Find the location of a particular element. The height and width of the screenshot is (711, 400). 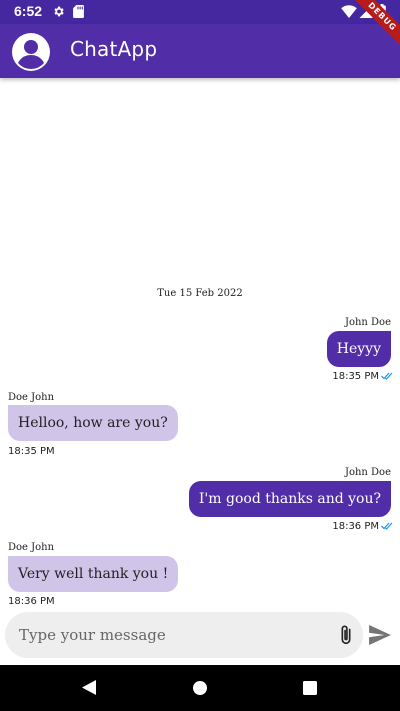

navigation-bar is located at coordinates (200, 688).